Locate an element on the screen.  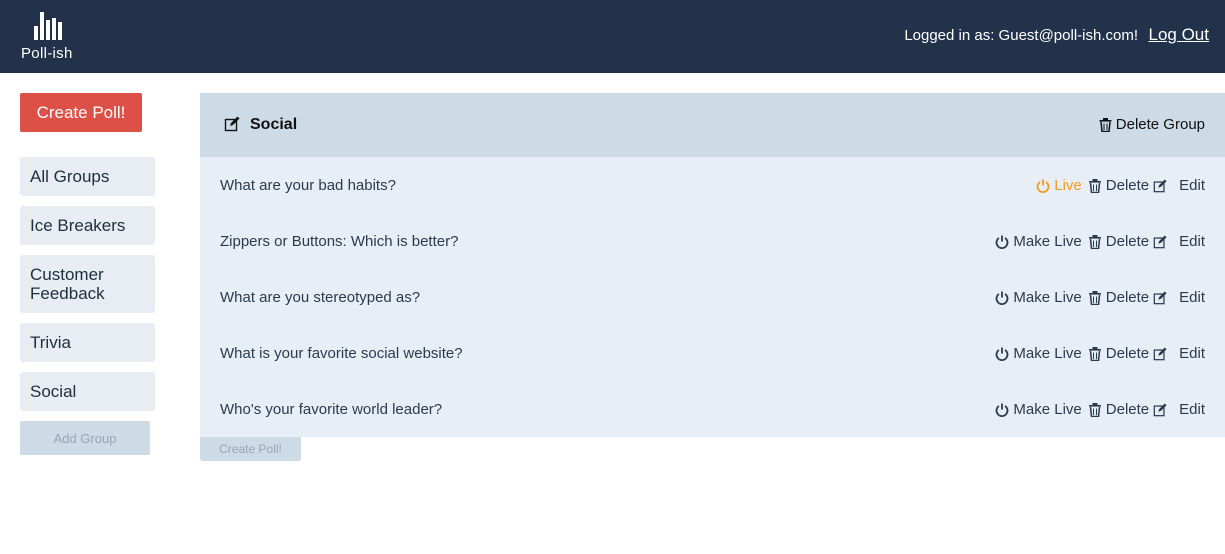
sidebar-item-trivia: Trivia is located at coordinates (87, 342).